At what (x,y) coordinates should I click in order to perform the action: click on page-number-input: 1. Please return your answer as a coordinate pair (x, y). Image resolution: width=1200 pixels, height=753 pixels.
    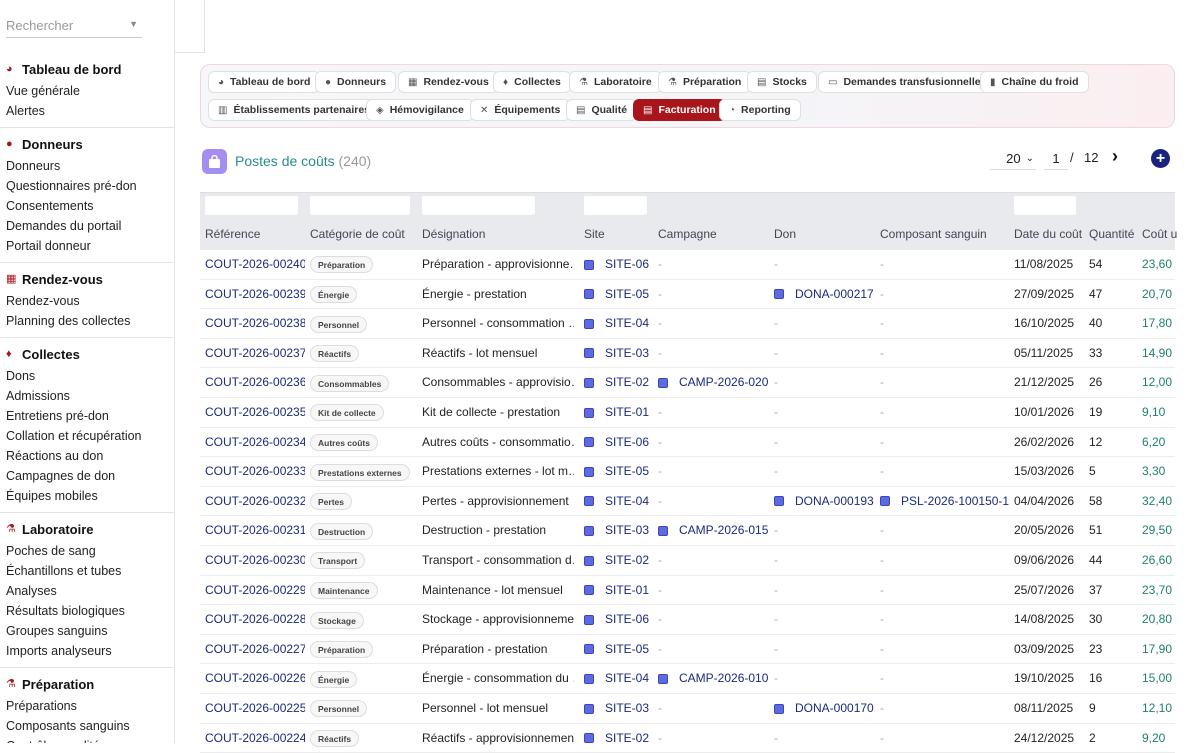
    Looking at the image, I should click on (1056, 159).